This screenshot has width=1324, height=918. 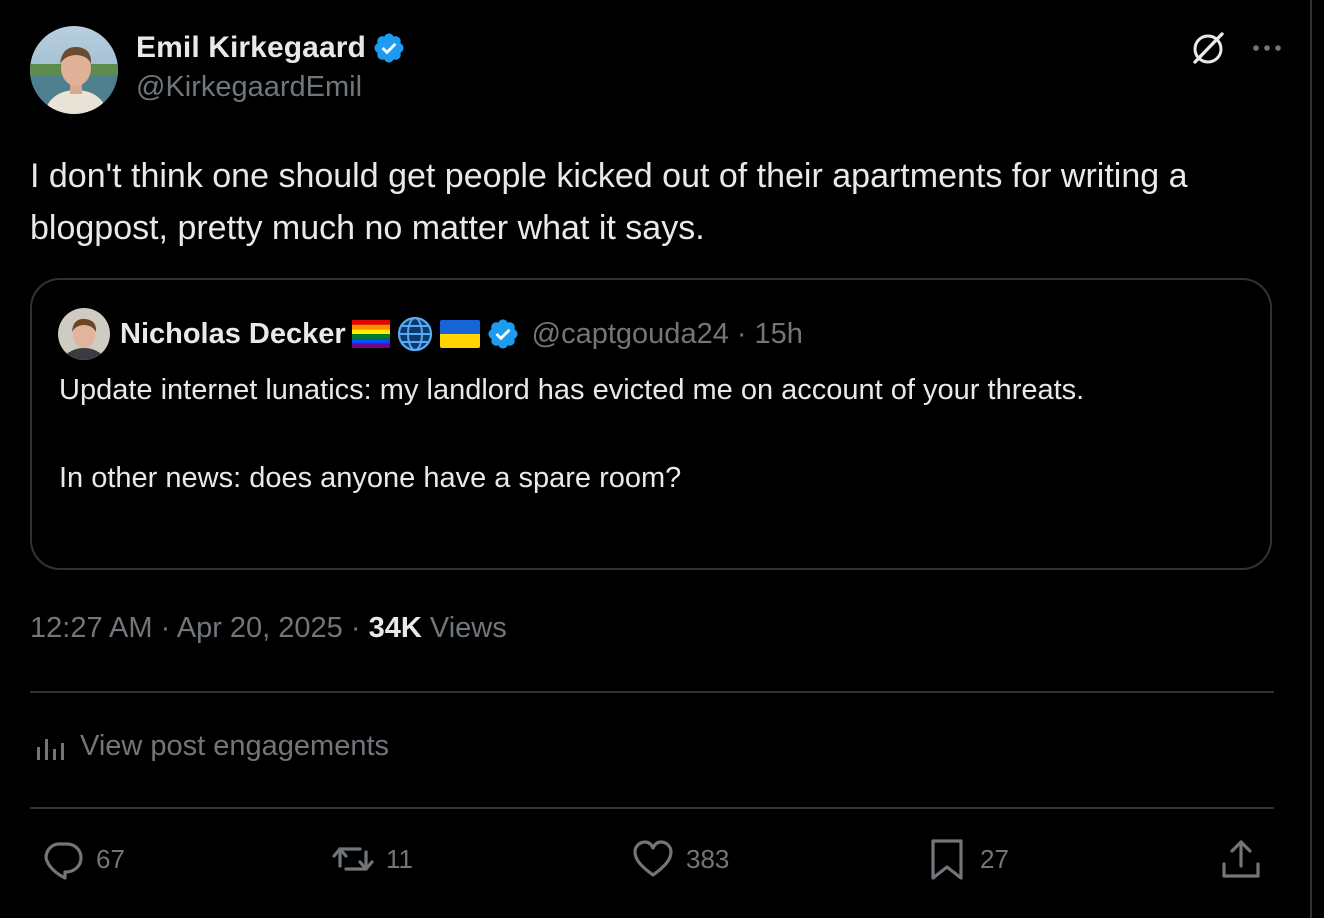 What do you see at coordinates (218, 70) in the screenshot?
I see `tweet-author: Emil Kirkegaard @KirkegaardEmil` at bounding box center [218, 70].